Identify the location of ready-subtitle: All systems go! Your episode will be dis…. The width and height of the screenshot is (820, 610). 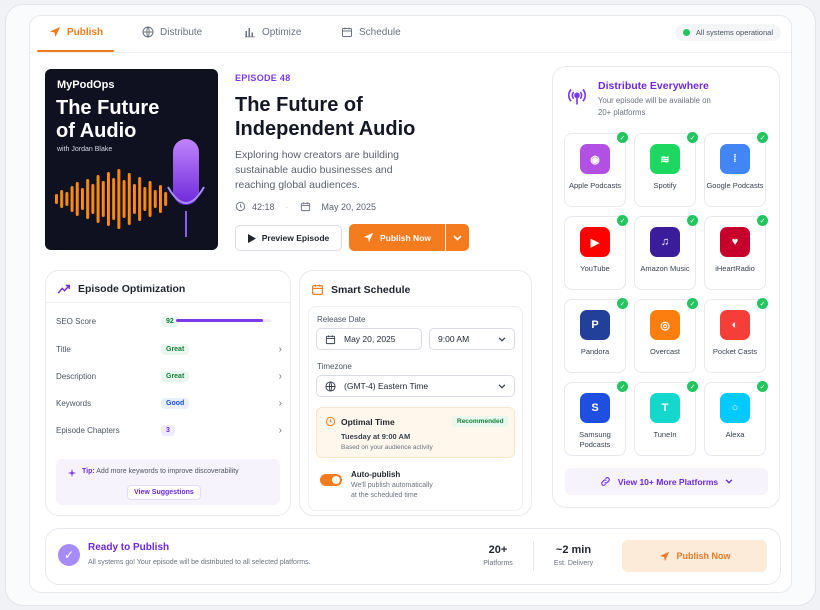
(199, 562).